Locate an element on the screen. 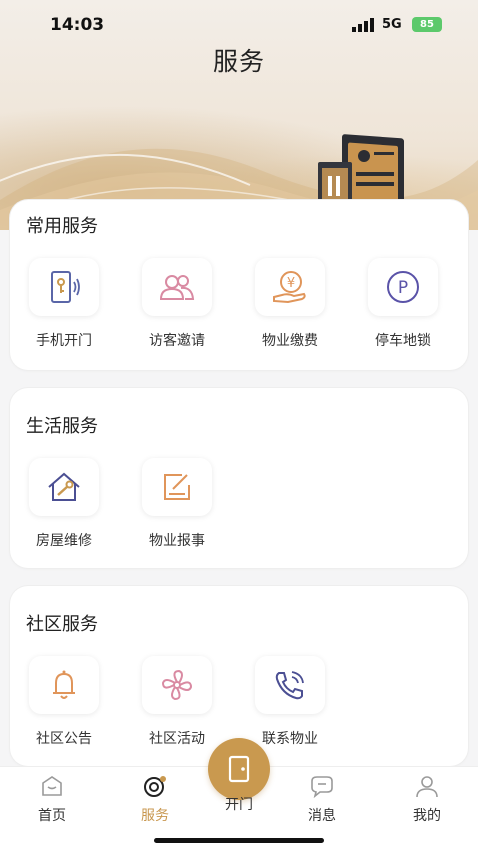 Image resolution: width=478 pixels, height=851 pixels. service-parking-lock: P 停车地锁 is located at coordinates (403, 304).